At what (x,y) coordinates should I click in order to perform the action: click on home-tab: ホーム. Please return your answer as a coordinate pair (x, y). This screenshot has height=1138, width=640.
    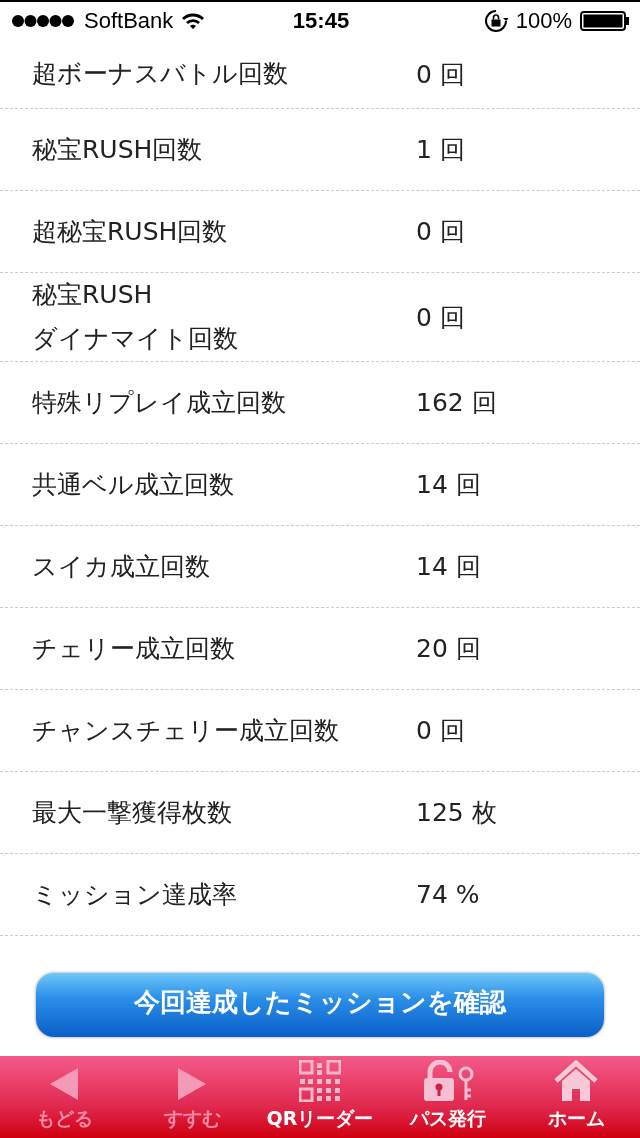
    Looking at the image, I should click on (576, 1097).